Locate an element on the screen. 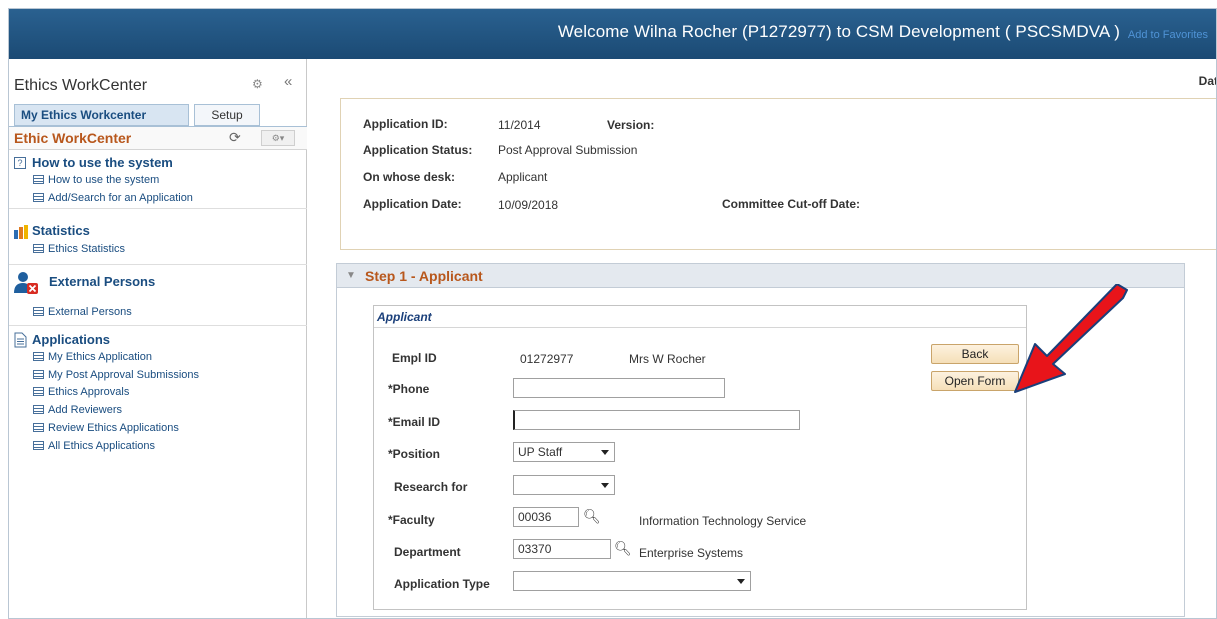 The width and height of the screenshot is (1217, 619). sidebar-link: All Ethics Applications is located at coordinates (94, 446).